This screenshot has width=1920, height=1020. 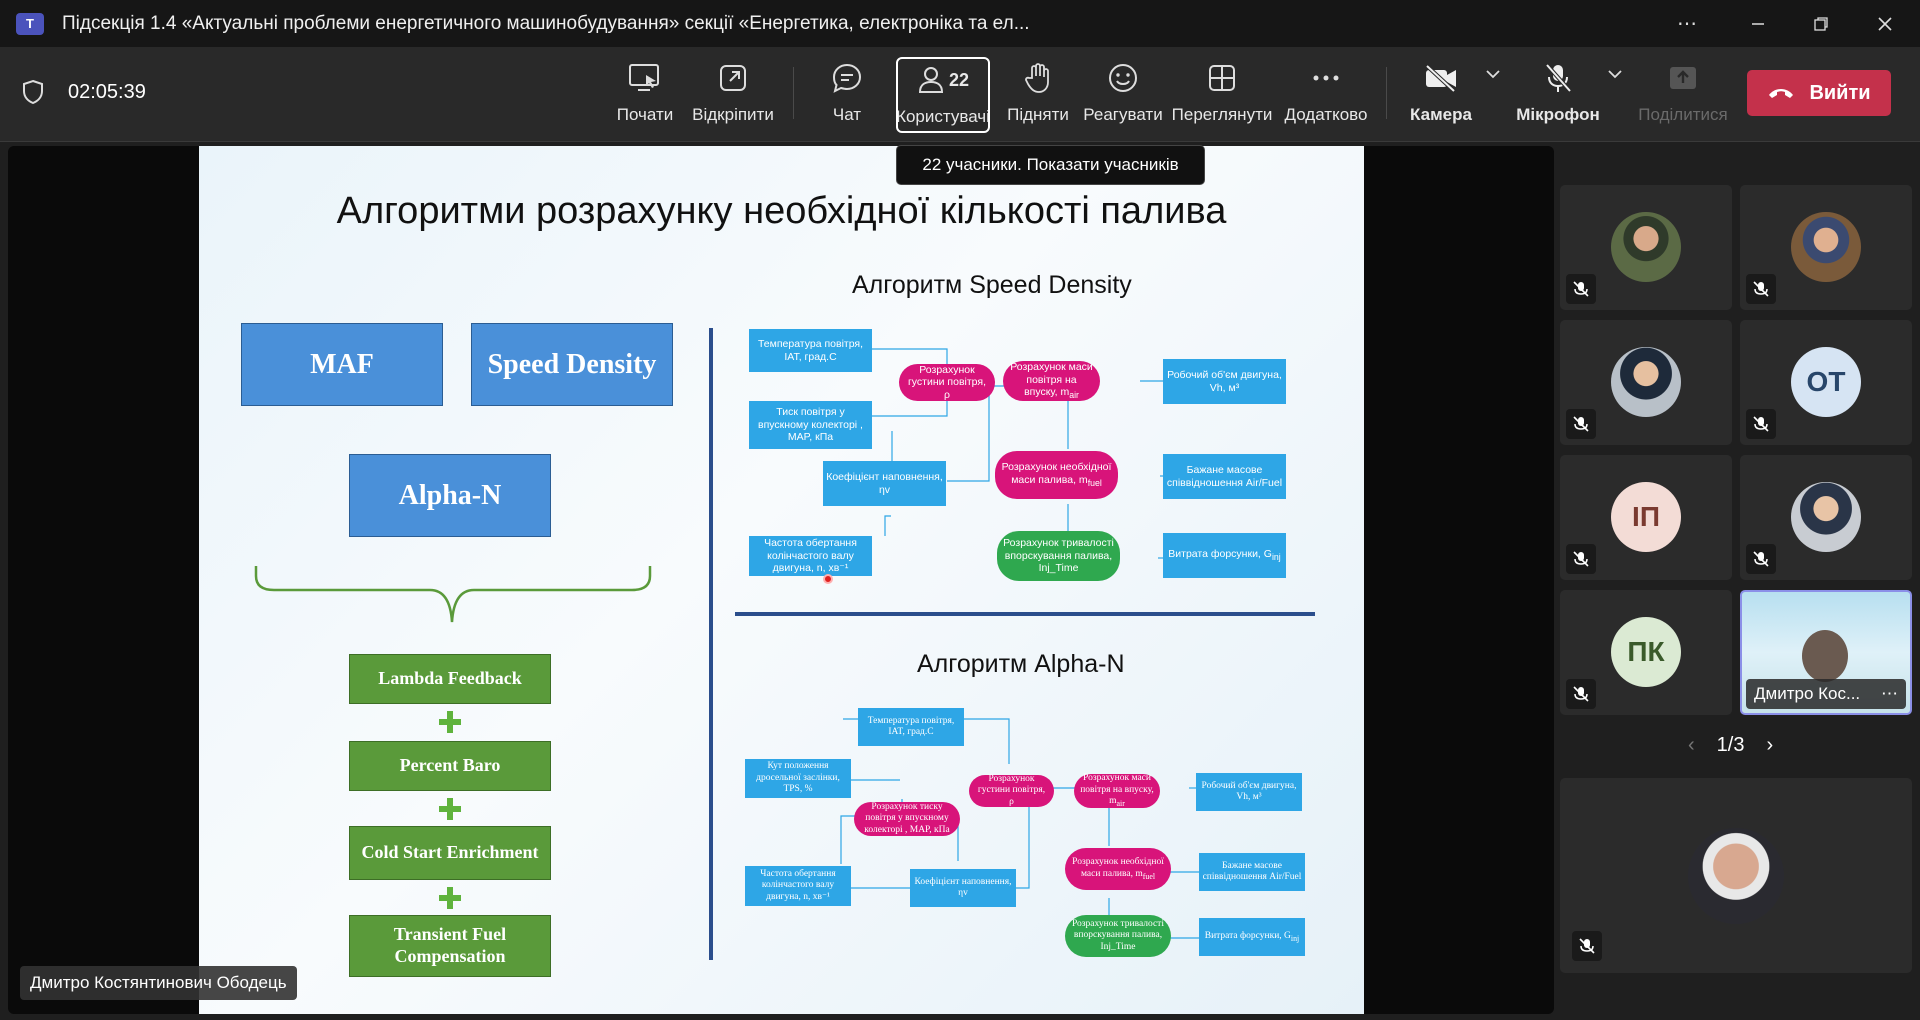 What do you see at coordinates (1885, 23) in the screenshot?
I see `close-button` at bounding box center [1885, 23].